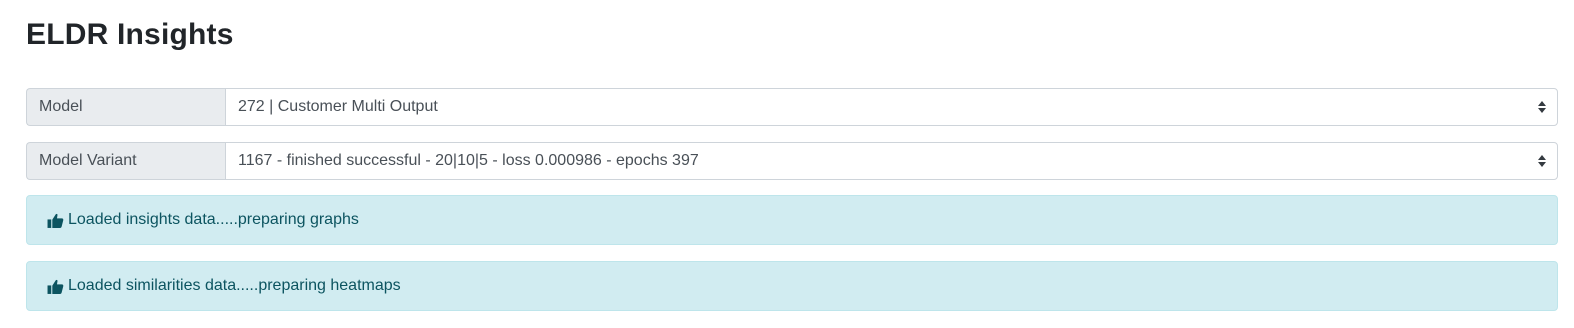  What do you see at coordinates (130, 34) in the screenshot?
I see `page-title: ELDR Insights` at bounding box center [130, 34].